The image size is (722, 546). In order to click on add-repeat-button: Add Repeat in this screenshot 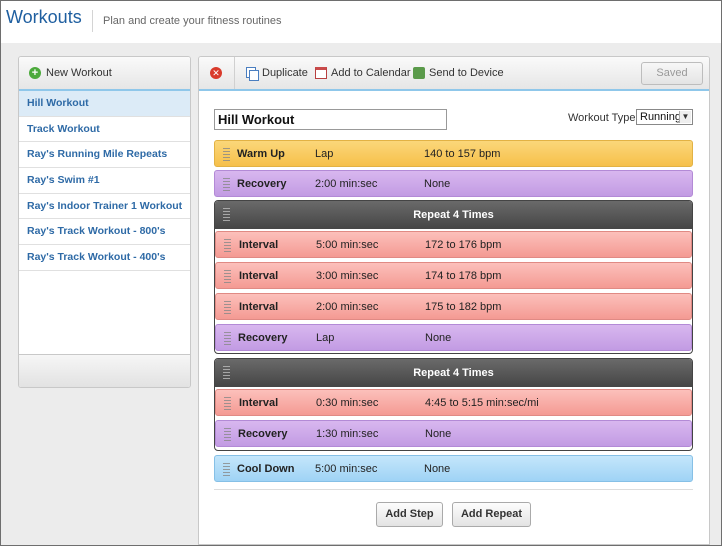, I will do `click(491, 514)`.